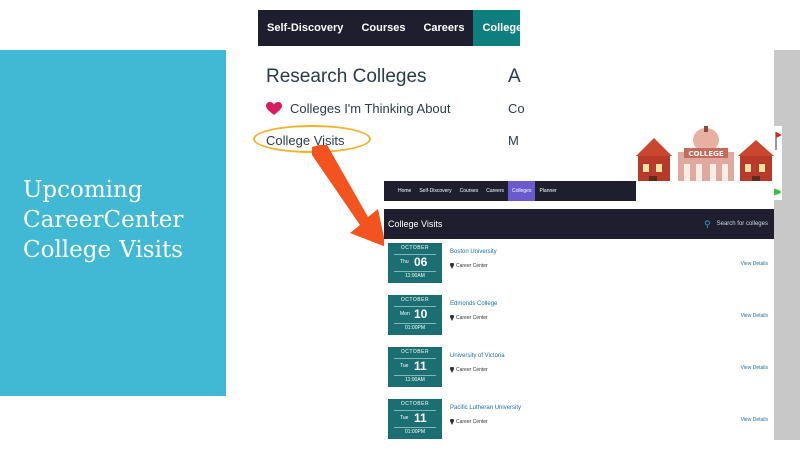  What do you see at coordinates (274, 108) in the screenshot?
I see `heart-icon` at bounding box center [274, 108].